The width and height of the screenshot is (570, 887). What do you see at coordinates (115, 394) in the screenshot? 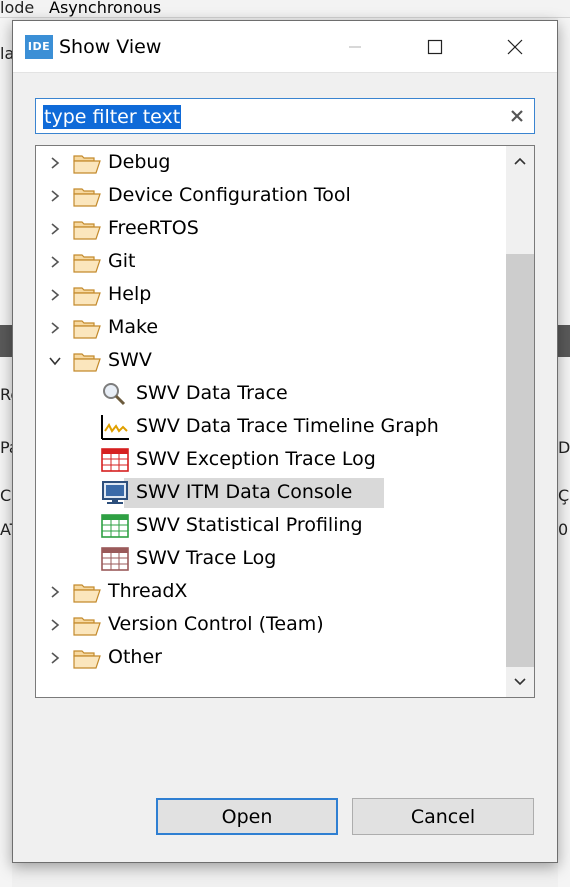
I see `magnifier-icon` at bounding box center [115, 394].